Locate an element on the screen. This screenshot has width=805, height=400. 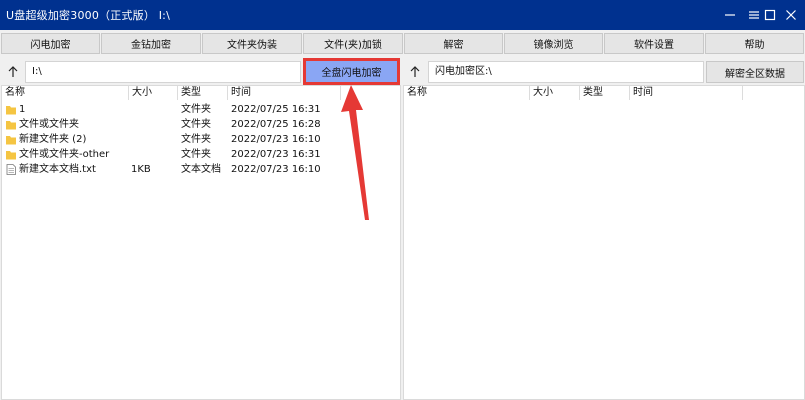
row-name: 文件或文件夹-other is located at coordinates (64, 154).